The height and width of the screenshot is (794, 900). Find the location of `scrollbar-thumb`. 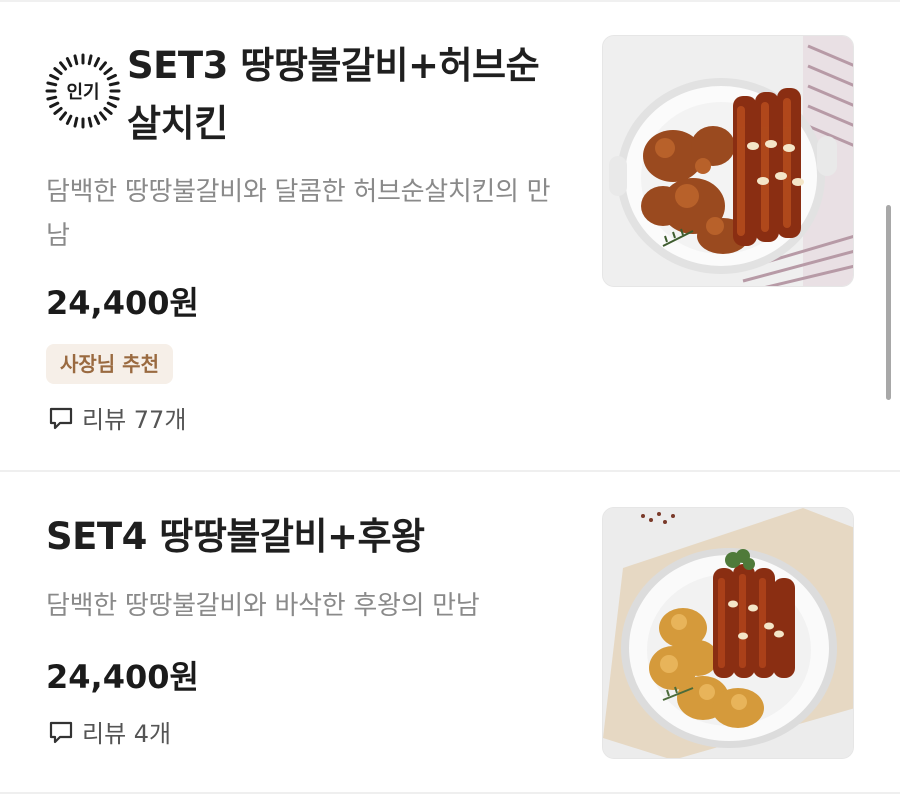

scrollbar-thumb is located at coordinates (888, 302).